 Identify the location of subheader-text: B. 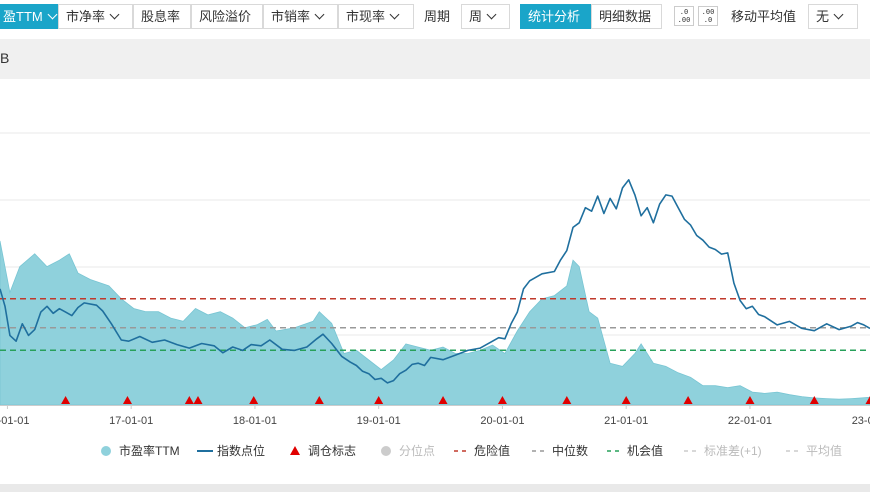
(5, 58).